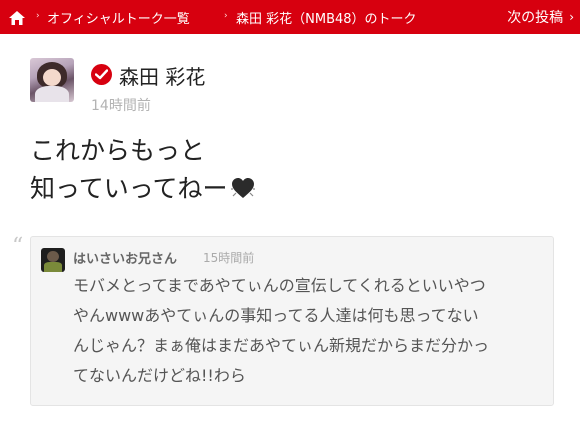 The image size is (580, 424). Describe the element at coordinates (571, 17) in the screenshot. I see `chevron-right-icon: ›` at that location.